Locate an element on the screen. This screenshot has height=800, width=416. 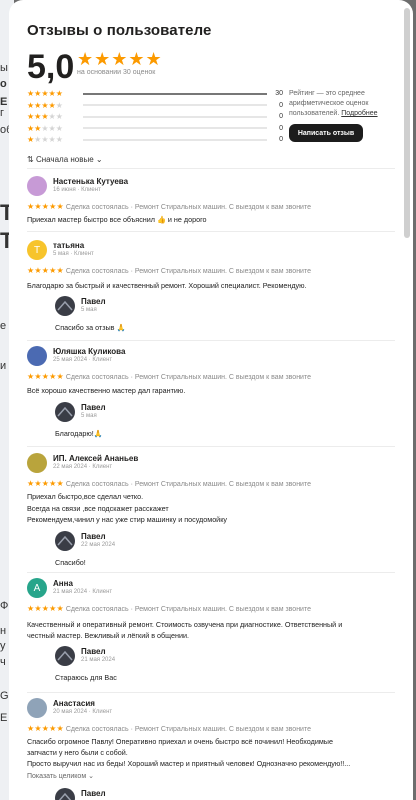
review-text: запчасти у него были с собой. is located at coordinates (77, 752).